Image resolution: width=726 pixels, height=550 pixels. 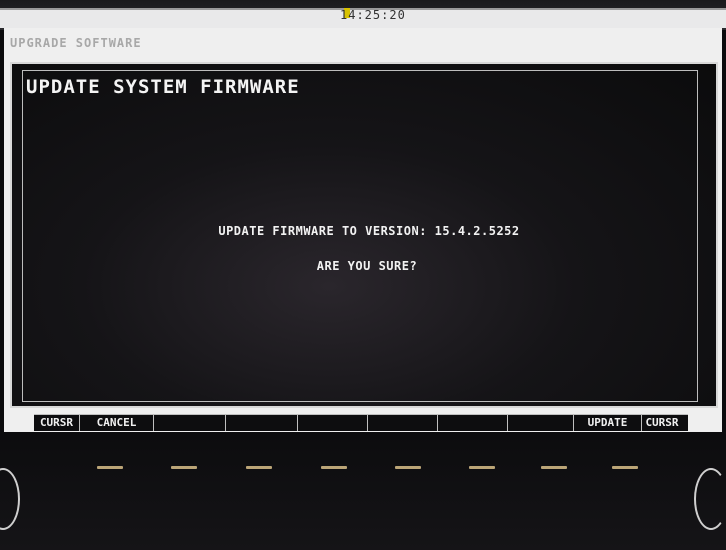 I want to click on softkey-cursr-right: CURSR, so click(x=662, y=423).